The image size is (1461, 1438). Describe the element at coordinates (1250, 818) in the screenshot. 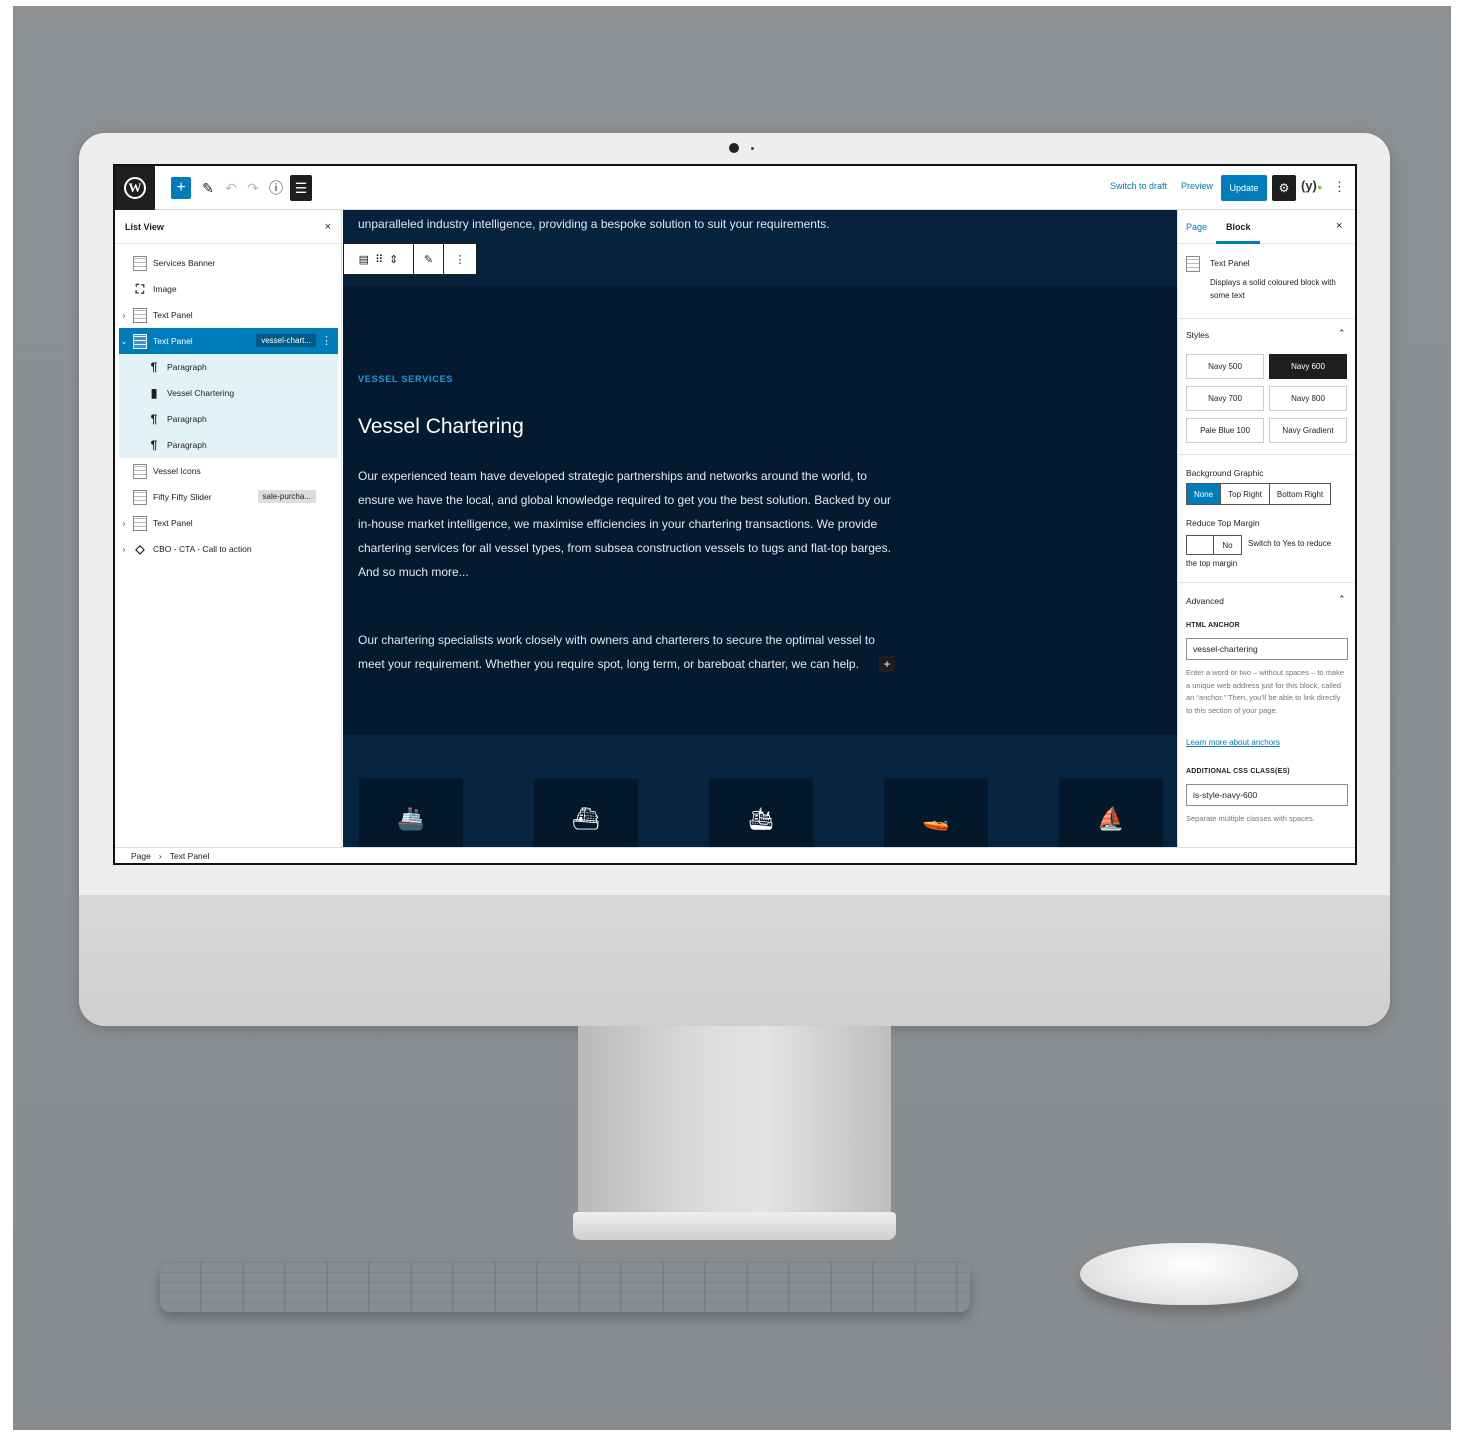

I see `css-classes-help: Separate multiple classes with spaces.` at that location.